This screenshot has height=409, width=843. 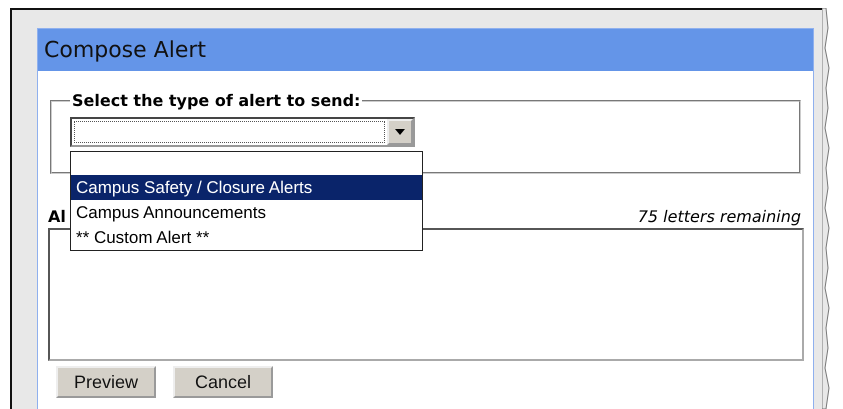 I want to click on form-button: Preview, so click(x=106, y=382).